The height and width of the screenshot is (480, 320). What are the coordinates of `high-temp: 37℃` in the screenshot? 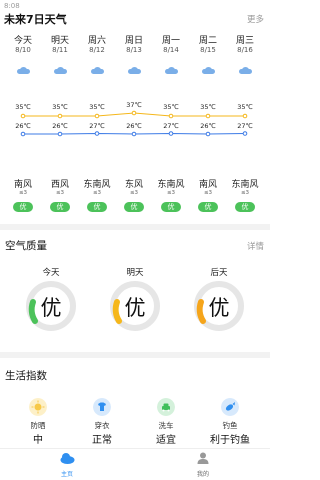 It's located at (134, 105).